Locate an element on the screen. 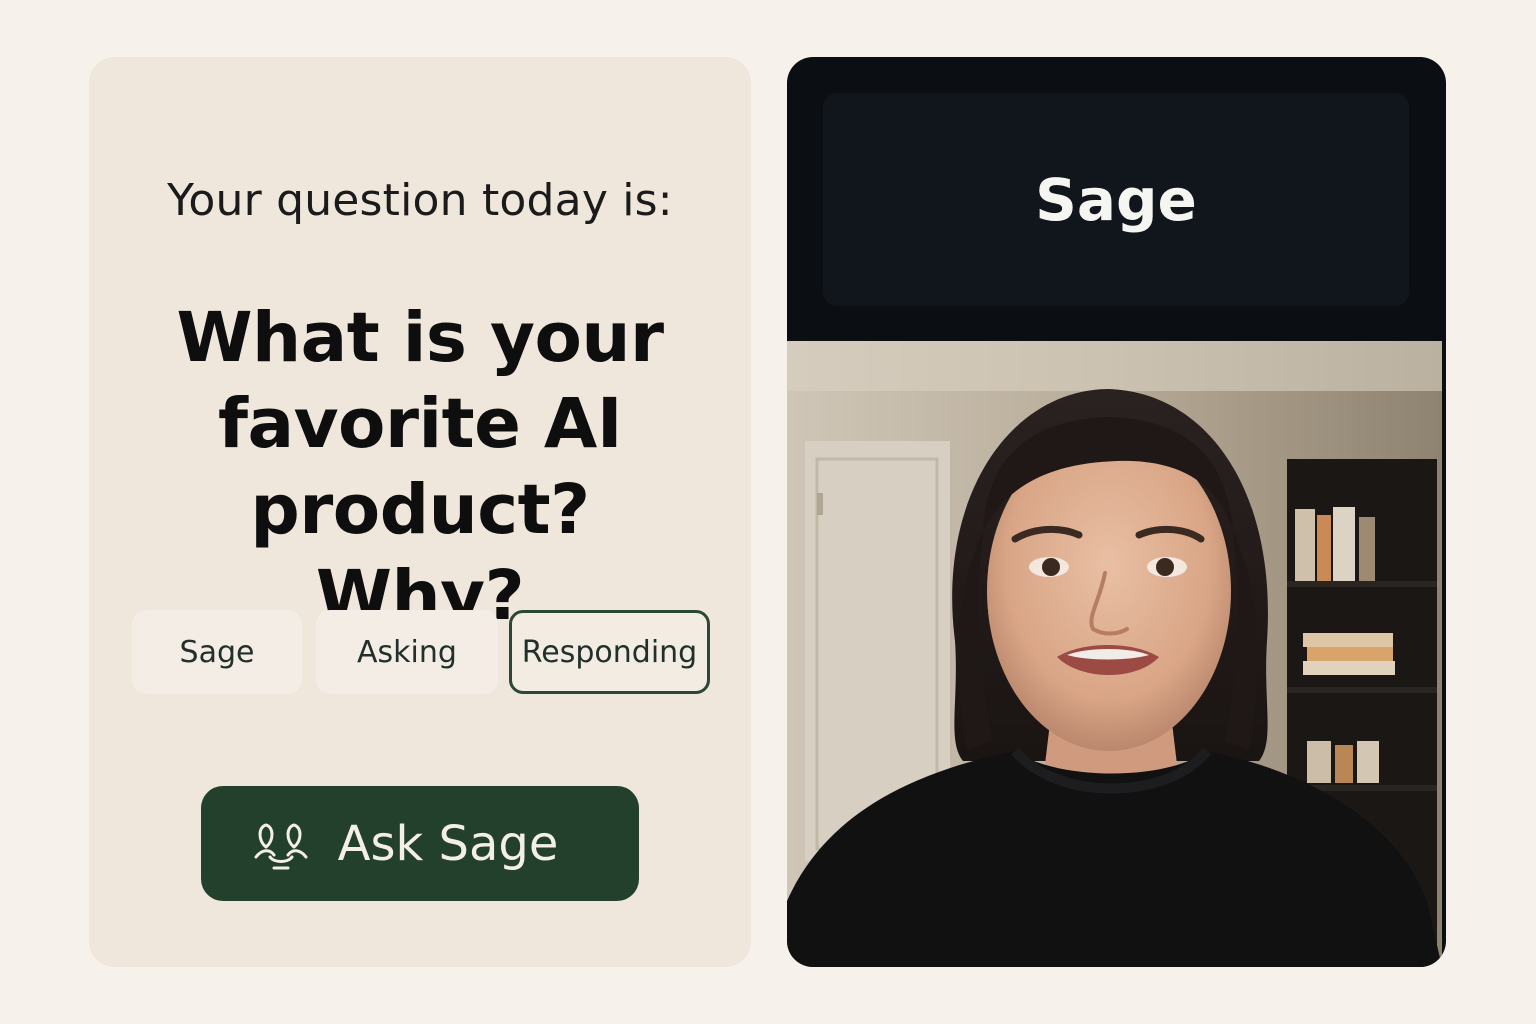  ask-sage-label: Ask Sage is located at coordinates (448, 843).